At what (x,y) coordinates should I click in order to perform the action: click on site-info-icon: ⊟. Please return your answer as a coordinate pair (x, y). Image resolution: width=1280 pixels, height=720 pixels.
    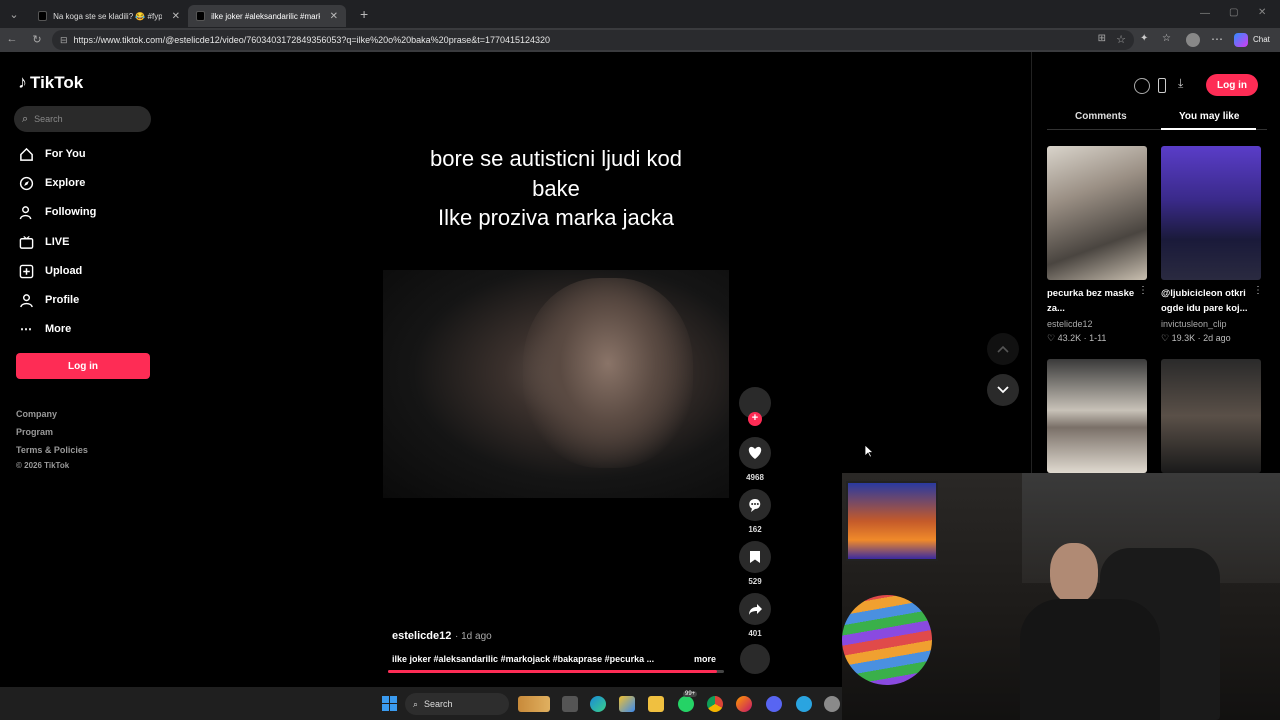
    Looking at the image, I should click on (64, 40).